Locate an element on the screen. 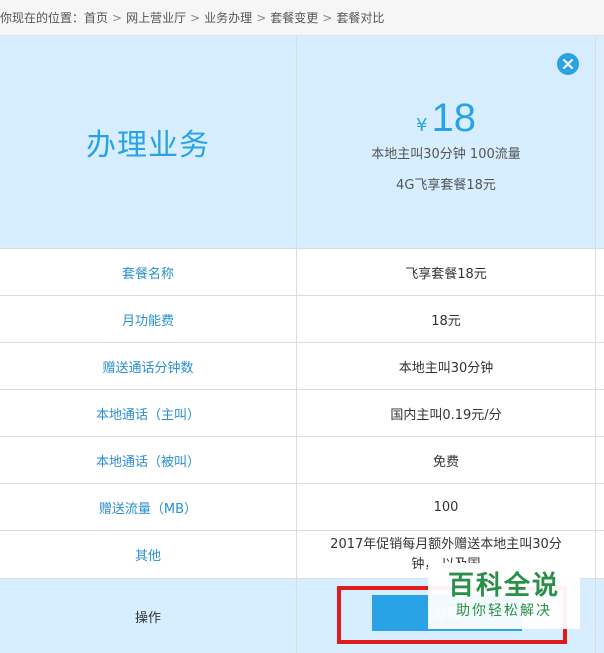 This screenshot has height=653, width=604. table-row: 套餐名称 飞享套餐18元 is located at coordinates (302, 272).